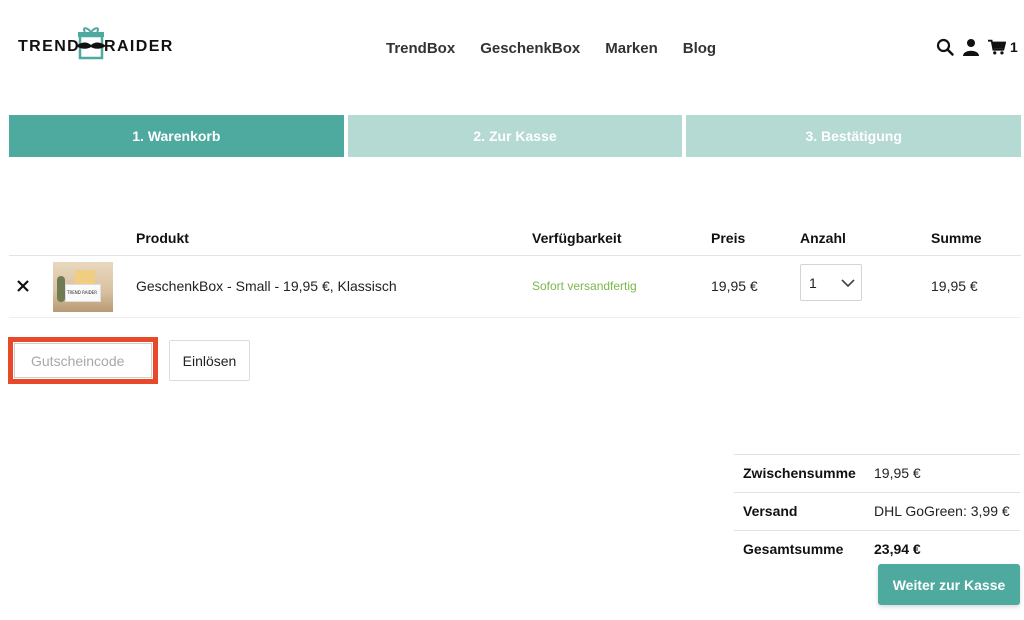 This screenshot has width=1024, height=620. What do you see at coordinates (631, 48) in the screenshot?
I see `nav-item-marken: Marken` at bounding box center [631, 48].